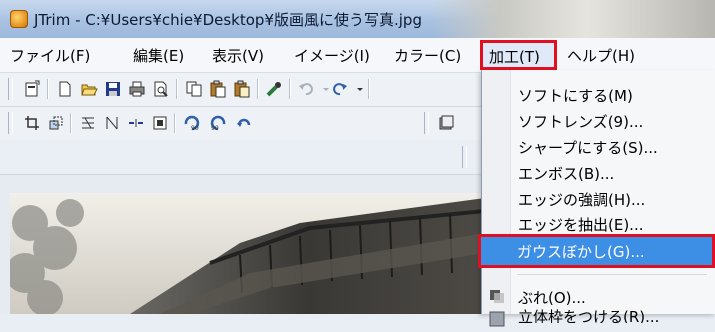  What do you see at coordinates (113, 89) in the screenshot?
I see `save-icon` at bounding box center [113, 89].